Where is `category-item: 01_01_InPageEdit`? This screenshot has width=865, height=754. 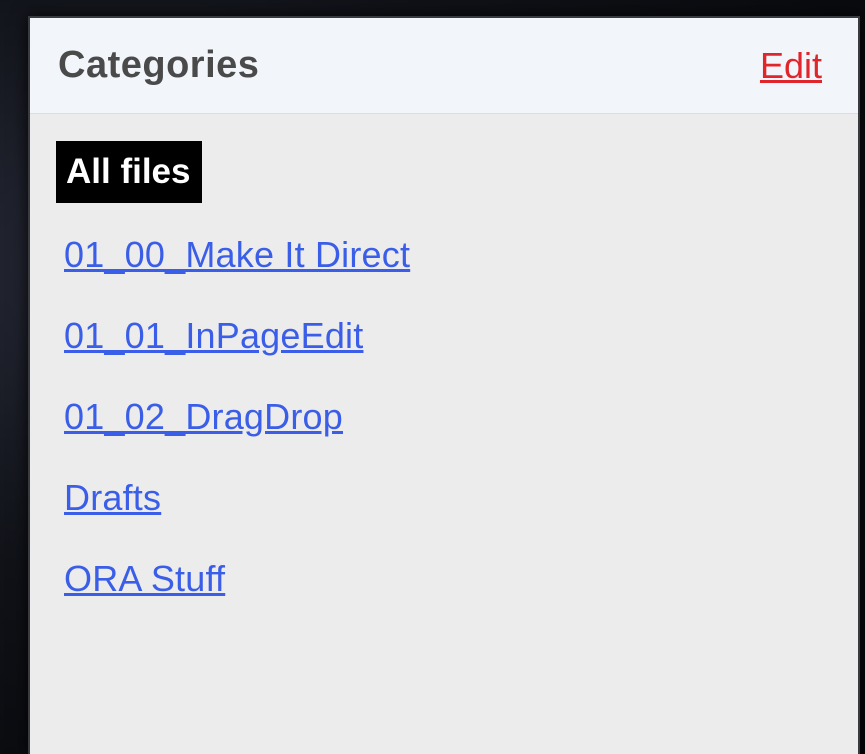 category-item: 01_01_InPageEdit is located at coordinates (461, 335).